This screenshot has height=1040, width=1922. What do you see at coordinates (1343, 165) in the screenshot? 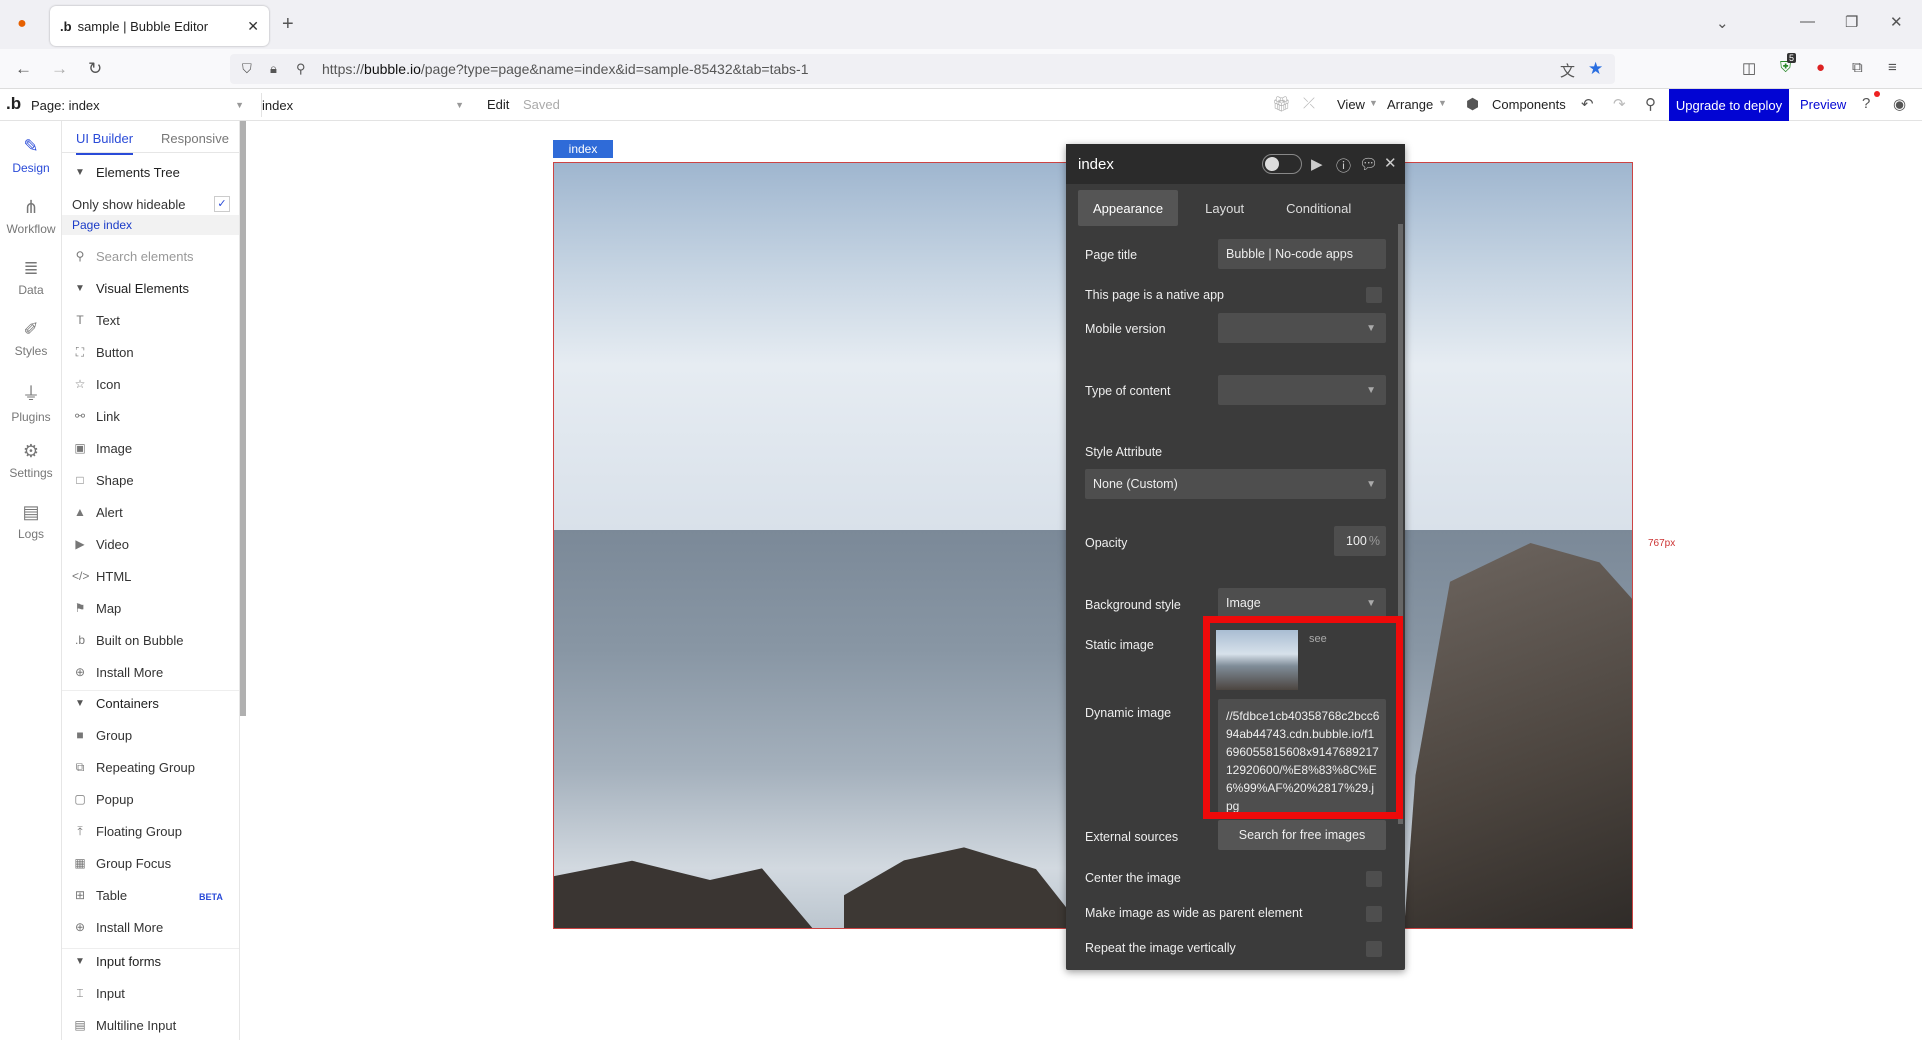
I see `info-icon: ⓘ` at bounding box center [1343, 165].